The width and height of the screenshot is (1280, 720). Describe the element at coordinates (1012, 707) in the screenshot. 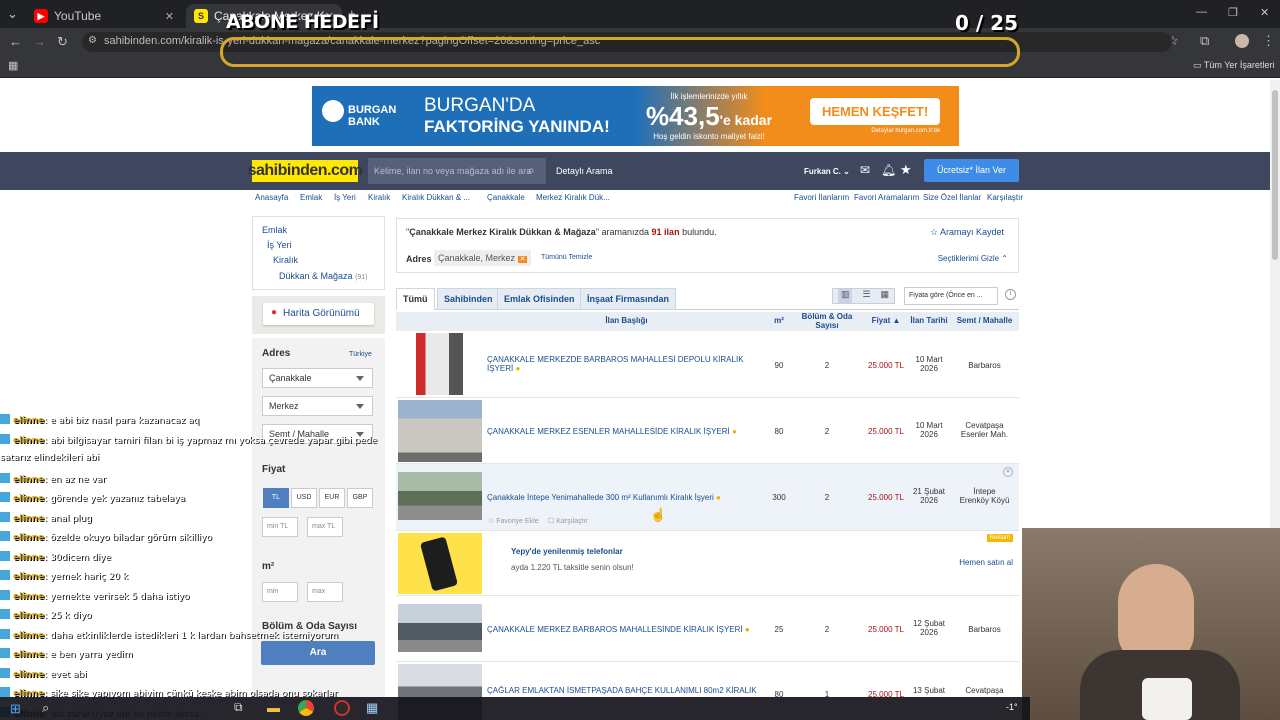

I see `weather-temp: -1°` at that location.